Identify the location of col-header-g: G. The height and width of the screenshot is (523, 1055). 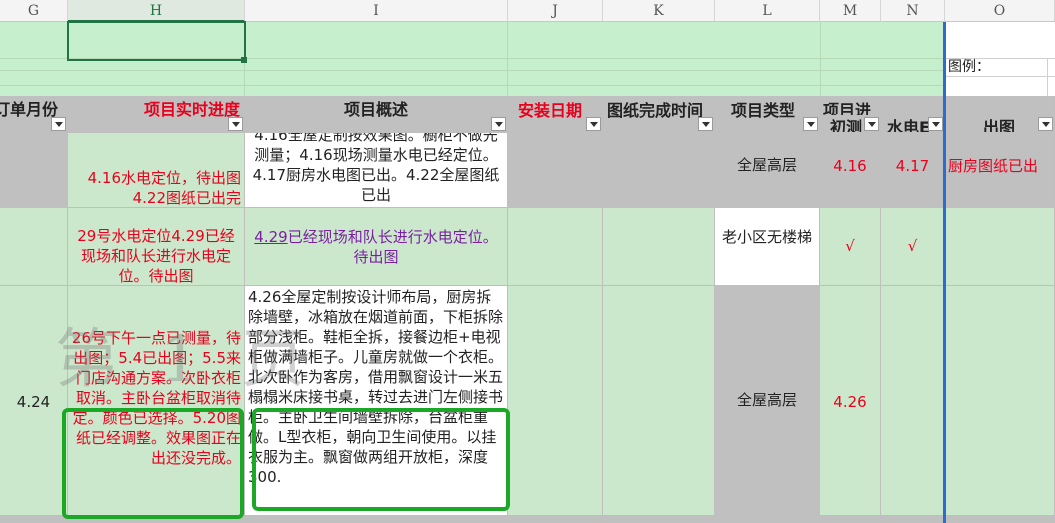
(34, 11).